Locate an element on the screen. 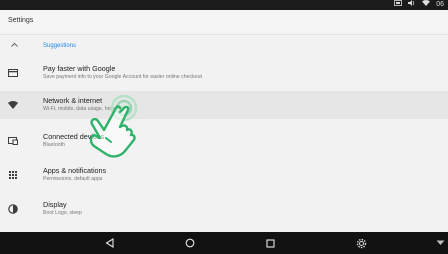 This screenshot has width=448, height=254. item-title: Apps & notifications is located at coordinates (75, 170).